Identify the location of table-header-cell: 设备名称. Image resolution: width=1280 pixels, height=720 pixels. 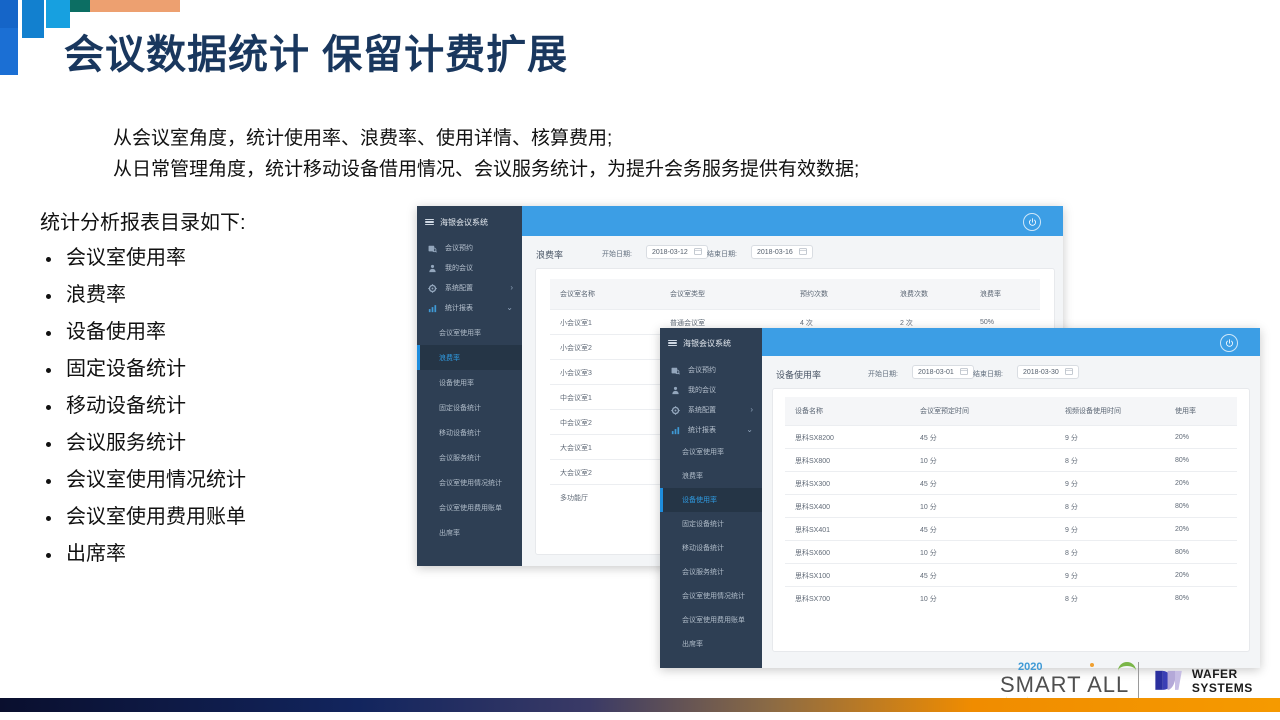
(809, 411).